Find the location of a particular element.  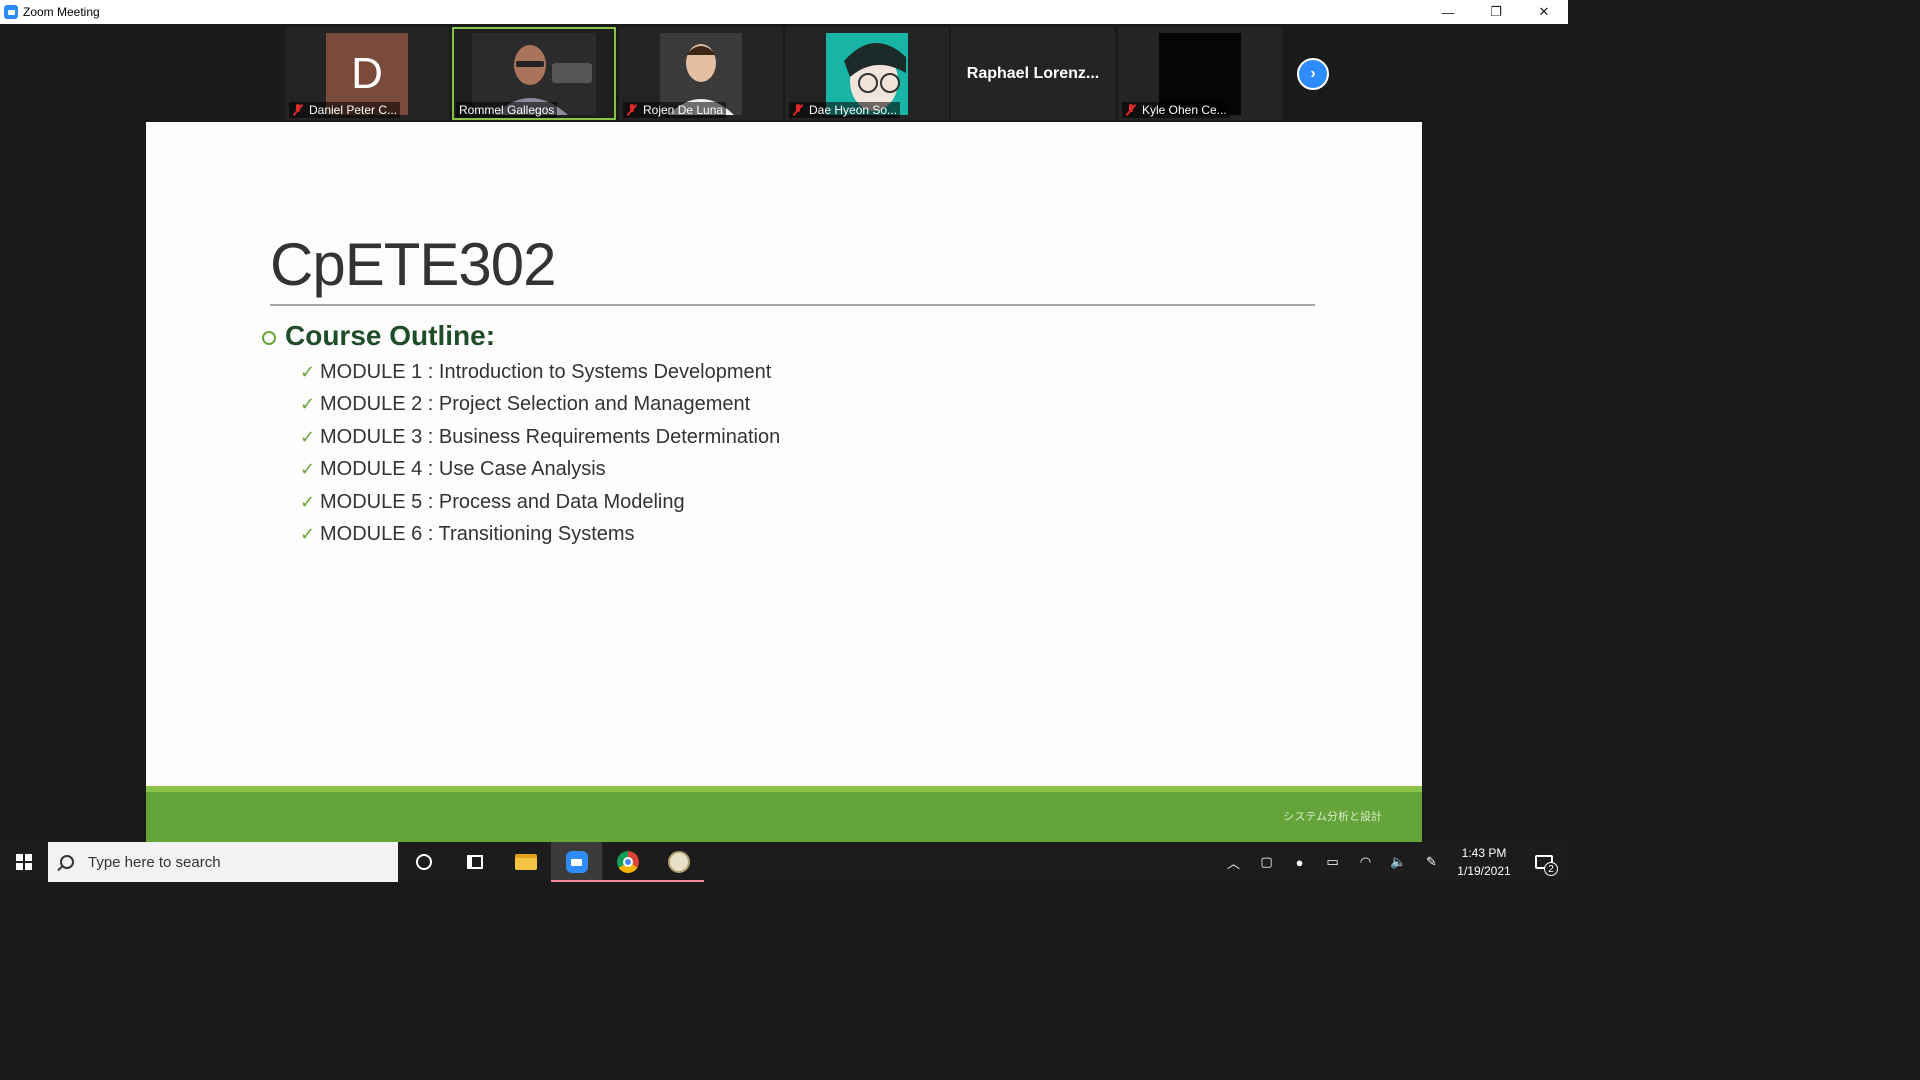

show-hidden-icons-button: ︿ is located at coordinates (1233, 862).